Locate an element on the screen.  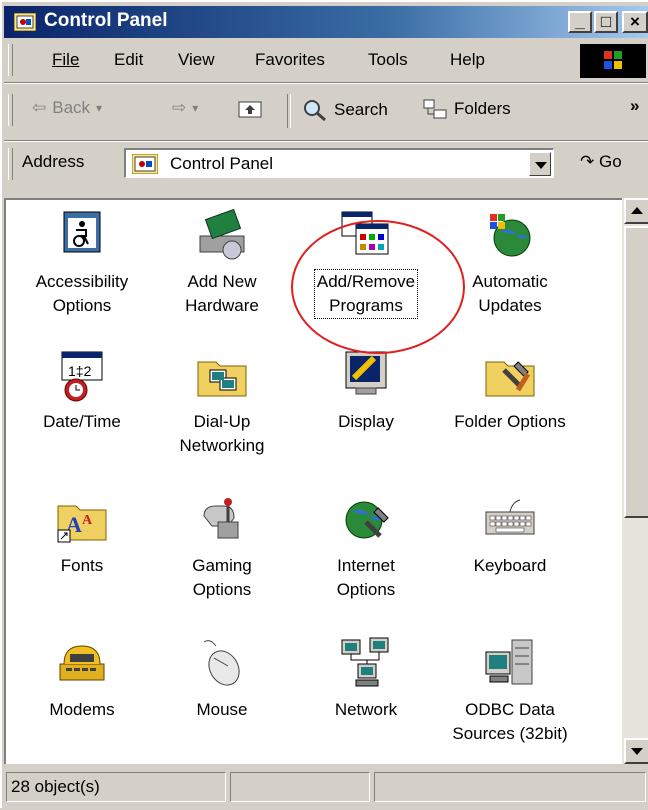
folders-icon is located at coordinates (435, 109).